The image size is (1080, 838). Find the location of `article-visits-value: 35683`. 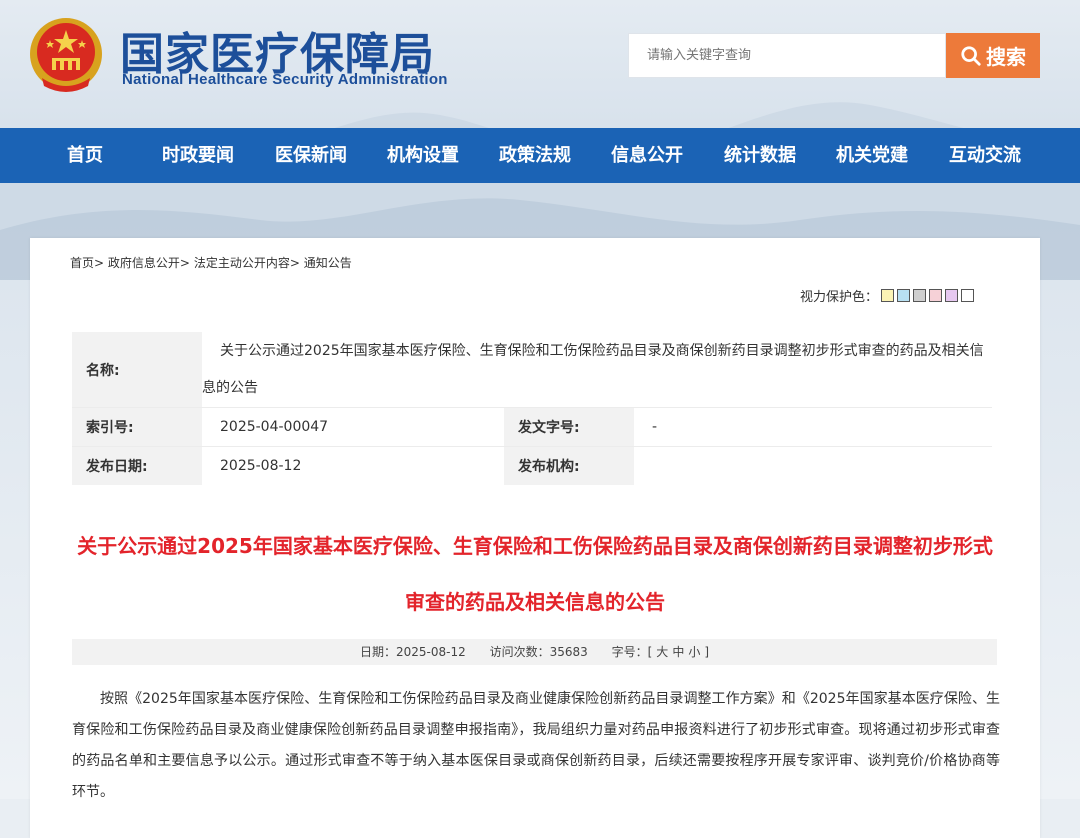

article-visits-value: 35683 is located at coordinates (568, 652).